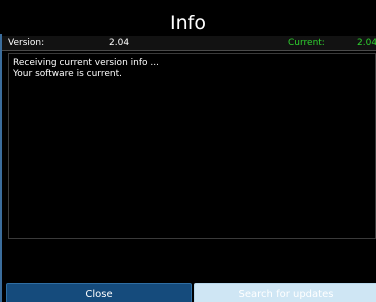  Describe the element at coordinates (306, 43) in the screenshot. I see `current-label: Current:` at that location.